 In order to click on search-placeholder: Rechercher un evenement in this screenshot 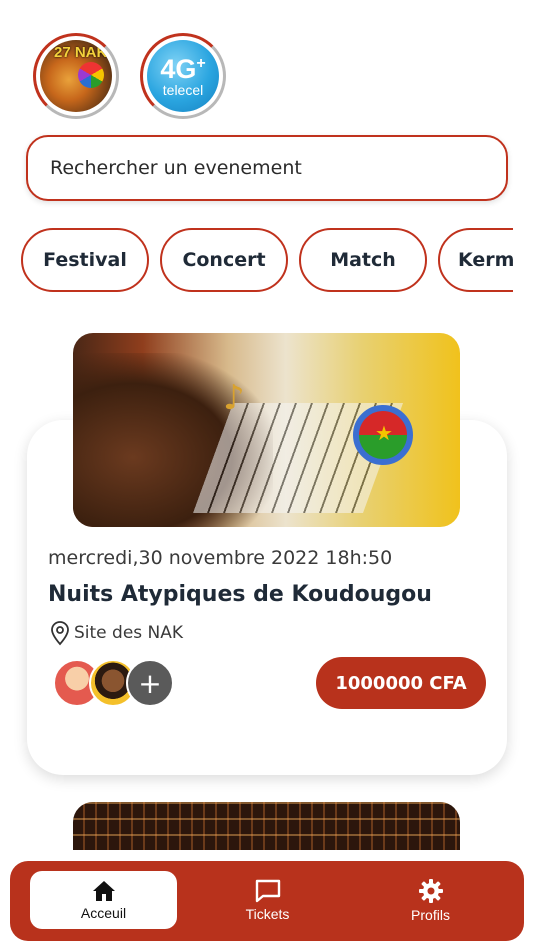, I will do `click(176, 168)`.